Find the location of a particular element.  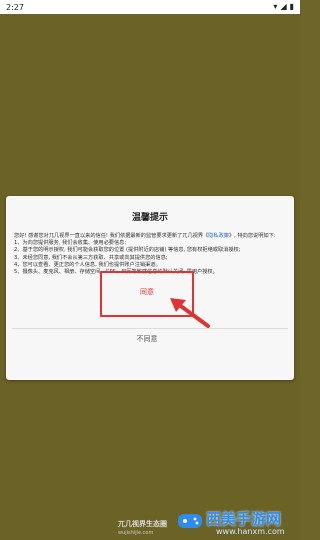

intro-text-1: 您好! 感谢您对兀几视界一直以来的信任! 我们依据最新的监管要求更新了兀几视界《 is located at coordinates (111, 236).